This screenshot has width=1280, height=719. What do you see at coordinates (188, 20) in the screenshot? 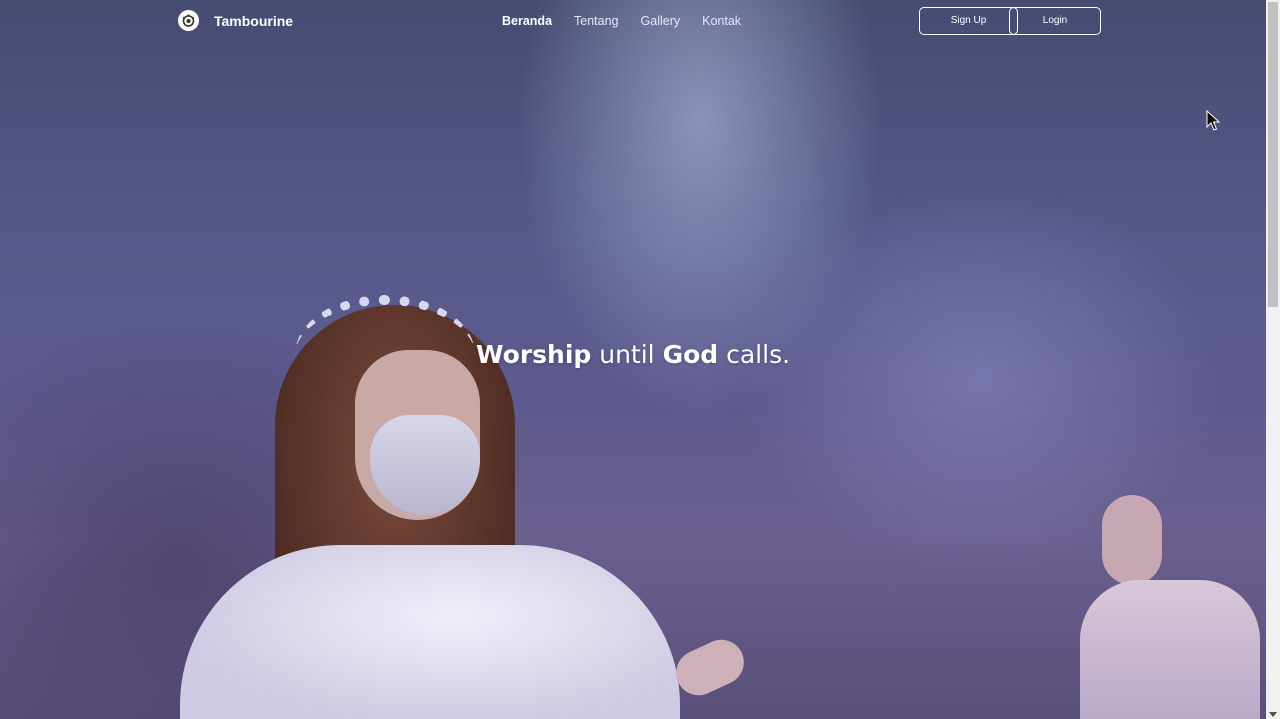
I see `tambourine-logo-icon` at bounding box center [188, 20].